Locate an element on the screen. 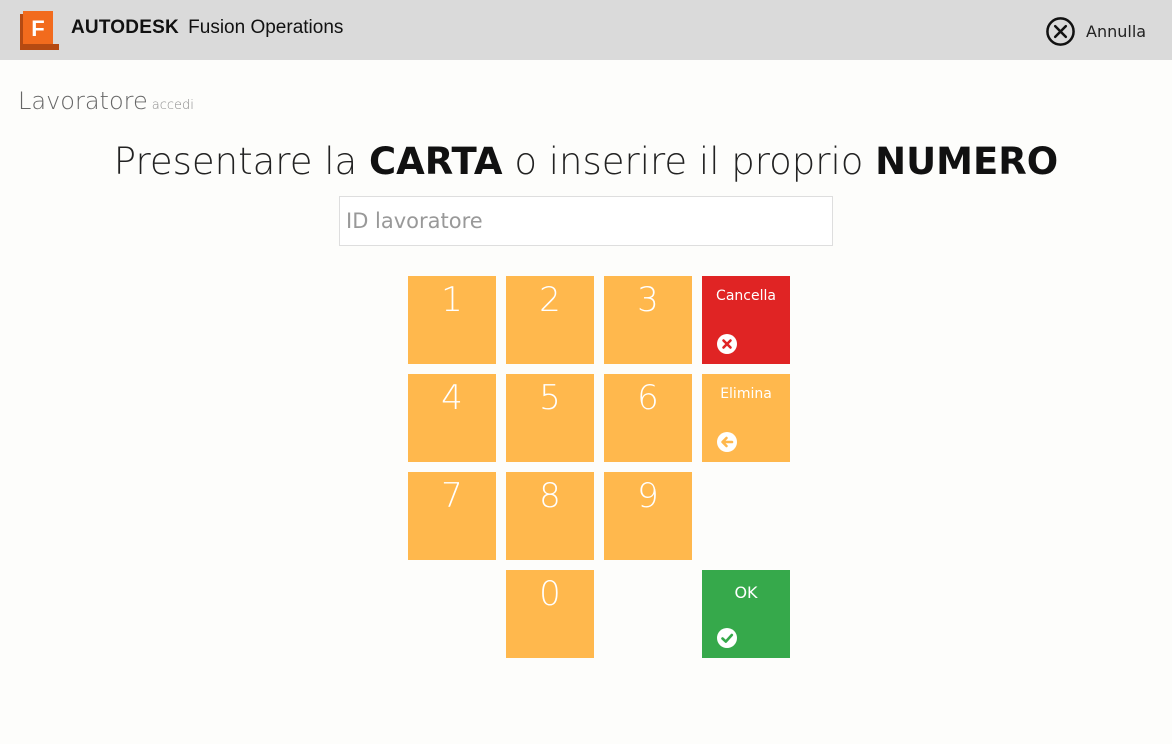 The height and width of the screenshot is (744, 1172). keypad-delete-button: Elimina is located at coordinates (746, 418).